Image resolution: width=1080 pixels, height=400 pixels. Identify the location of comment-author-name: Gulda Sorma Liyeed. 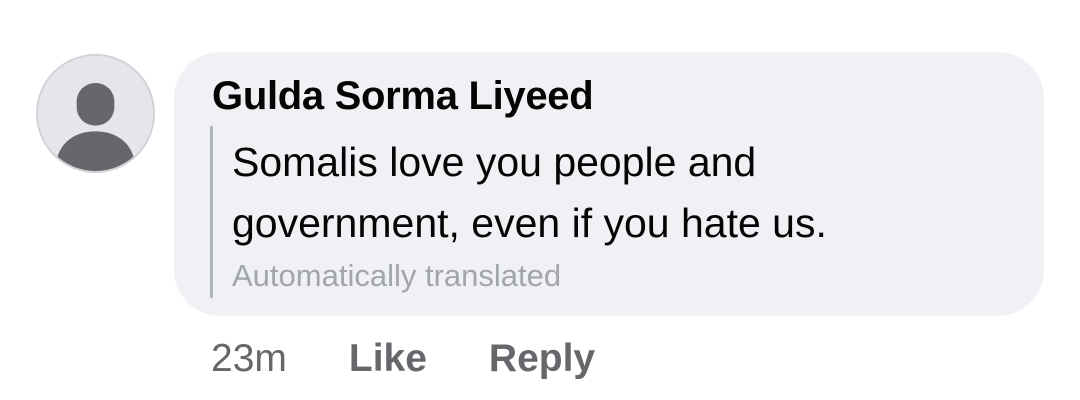
(403, 96).